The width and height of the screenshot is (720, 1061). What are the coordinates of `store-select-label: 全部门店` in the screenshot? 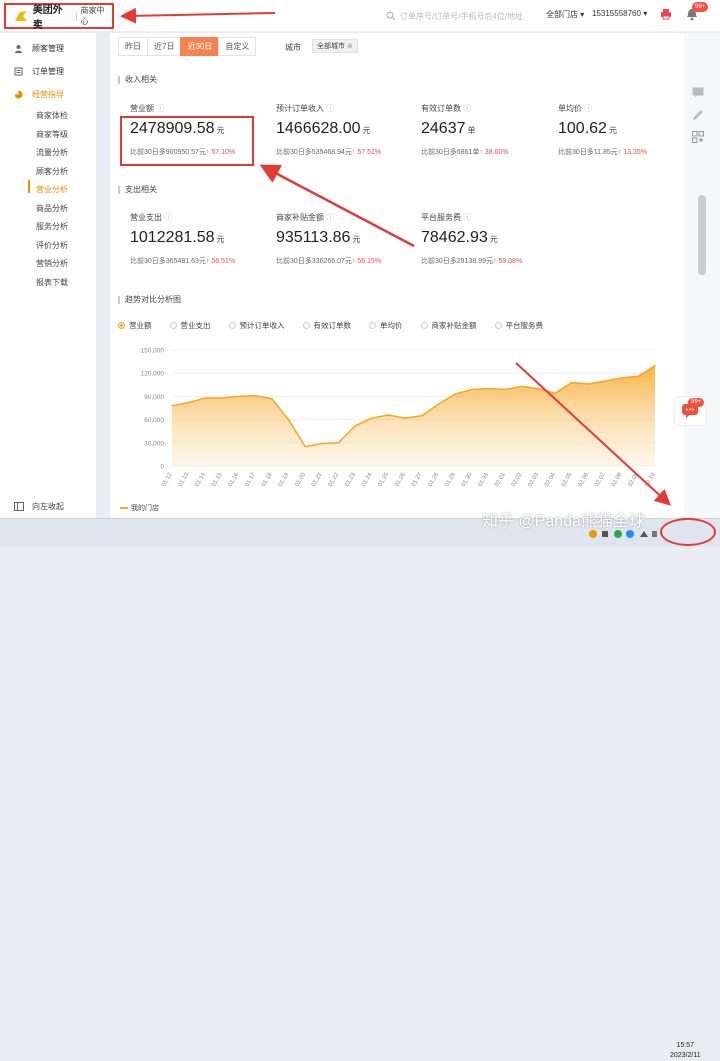 It's located at (562, 14).